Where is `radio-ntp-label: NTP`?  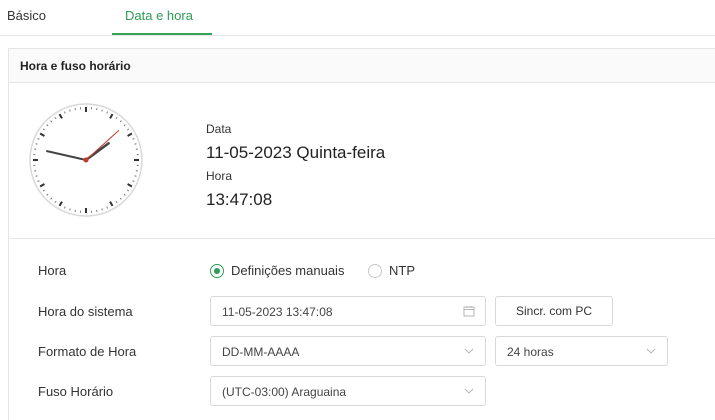
radio-ntp-label: NTP is located at coordinates (402, 270).